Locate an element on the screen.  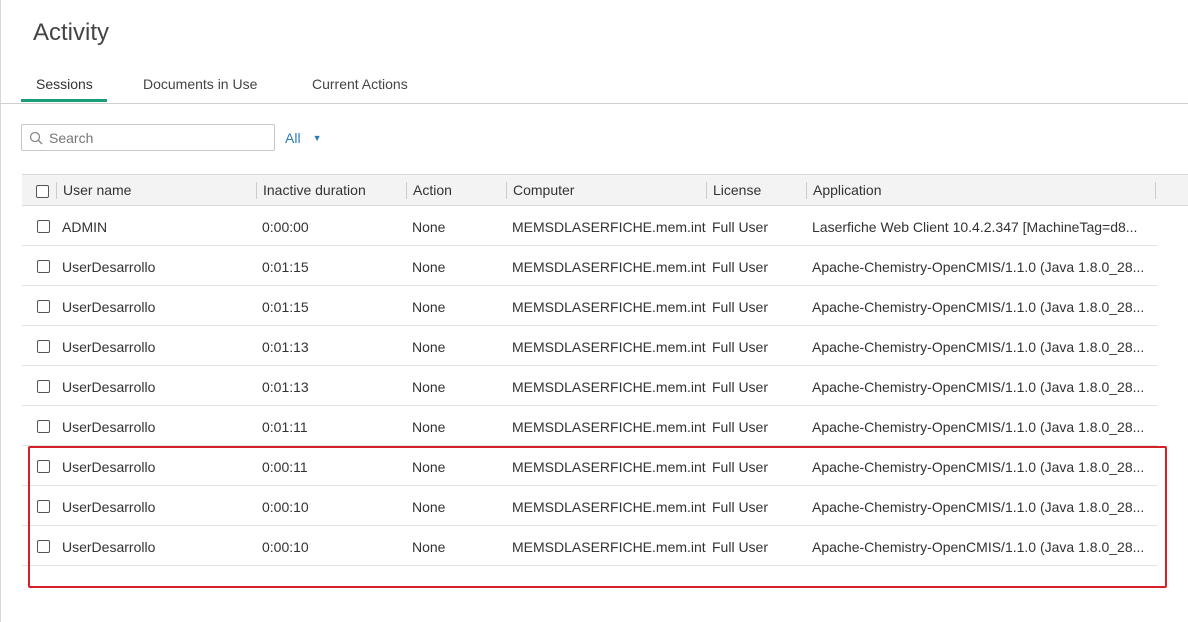
cell-inactive-duration: 0:00:11 is located at coordinates (285, 467).